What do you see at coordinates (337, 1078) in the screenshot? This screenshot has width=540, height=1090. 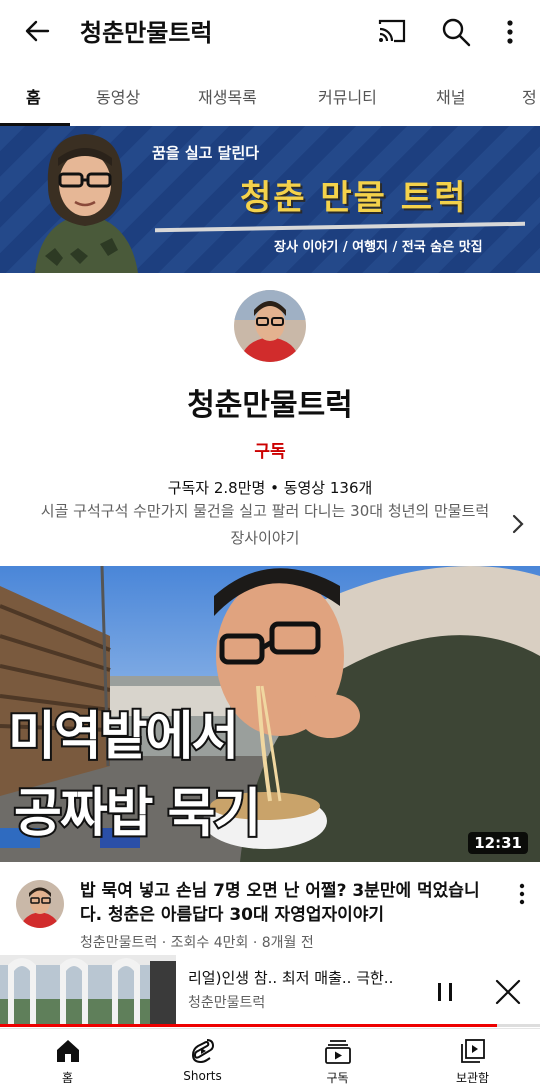 I see `nav-subscriptions-label: 구독` at bounding box center [337, 1078].